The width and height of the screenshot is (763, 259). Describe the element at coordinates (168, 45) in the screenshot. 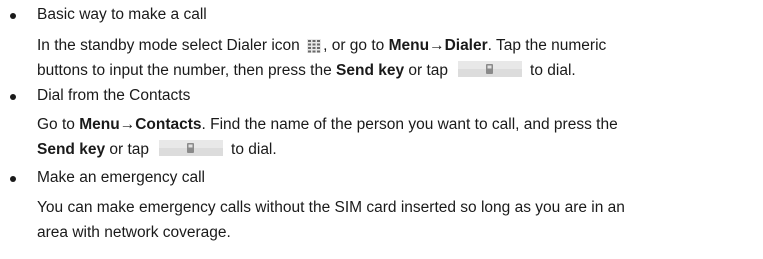

I see `text-run: In the standby mode select Dialer icon` at that location.